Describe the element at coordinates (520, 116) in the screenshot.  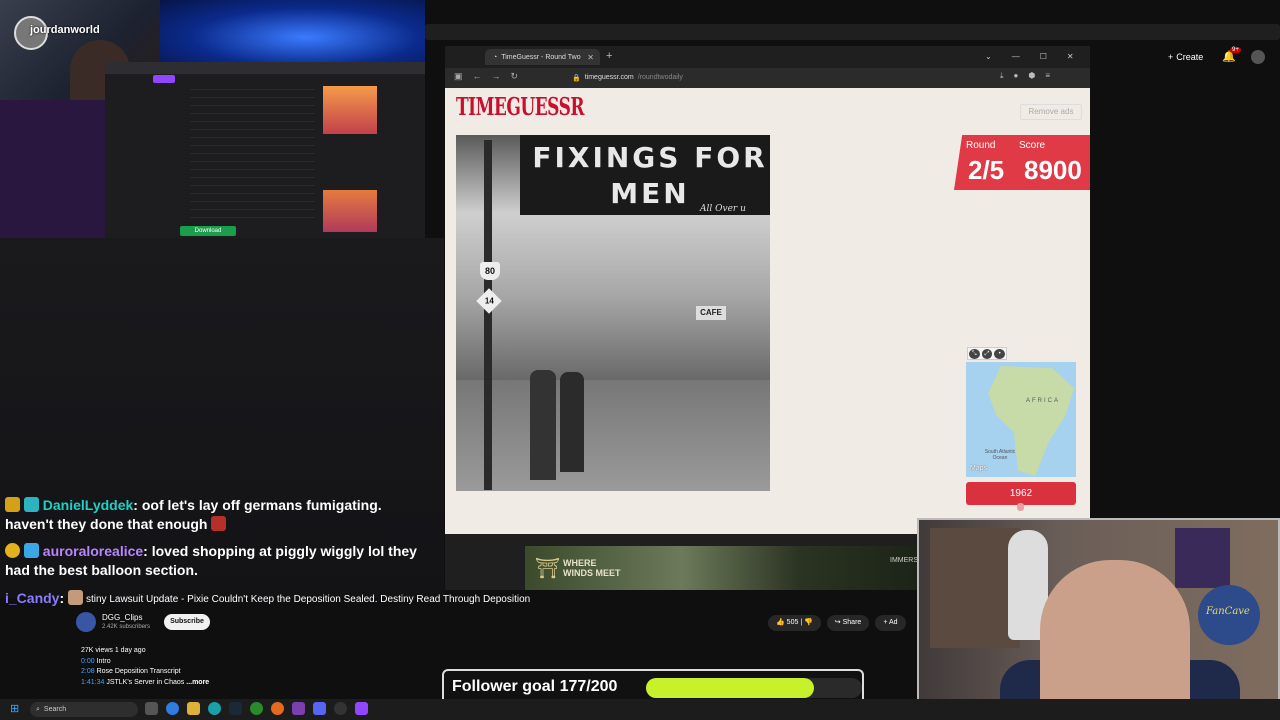
I see `timeguessr-logo: TIMEGUESSR` at that location.